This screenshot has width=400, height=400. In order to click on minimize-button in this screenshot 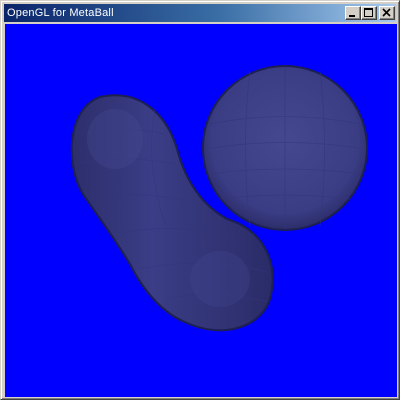, I will do `click(353, 13)`.